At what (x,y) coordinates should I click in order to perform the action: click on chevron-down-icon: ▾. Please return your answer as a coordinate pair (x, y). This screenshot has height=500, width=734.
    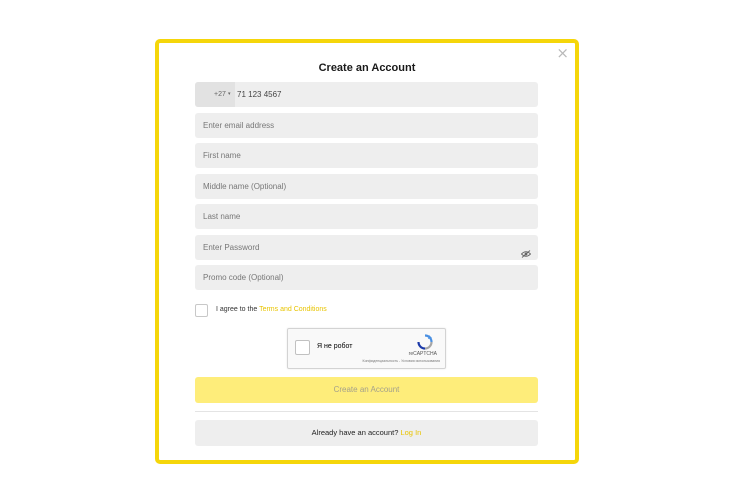
    Looking at the image, I should click on (229, 94).